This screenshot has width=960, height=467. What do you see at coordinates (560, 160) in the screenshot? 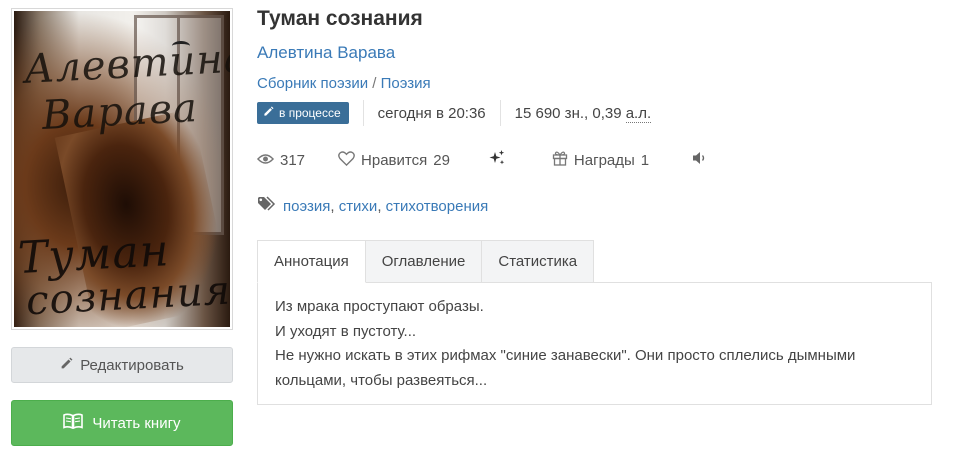
I see `gift-icon` at bounding box center [560, 160].